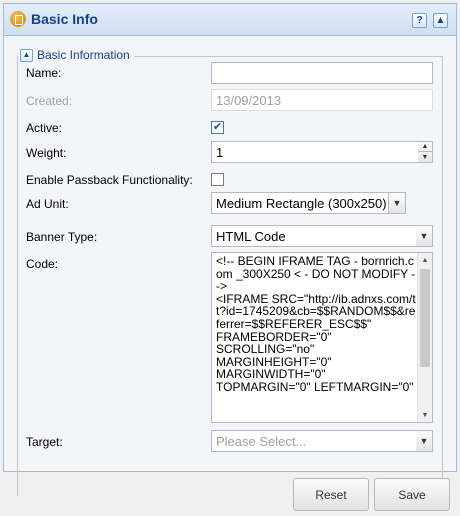  I want to click on banner-type-select: HTML Code, so click(314, 236).